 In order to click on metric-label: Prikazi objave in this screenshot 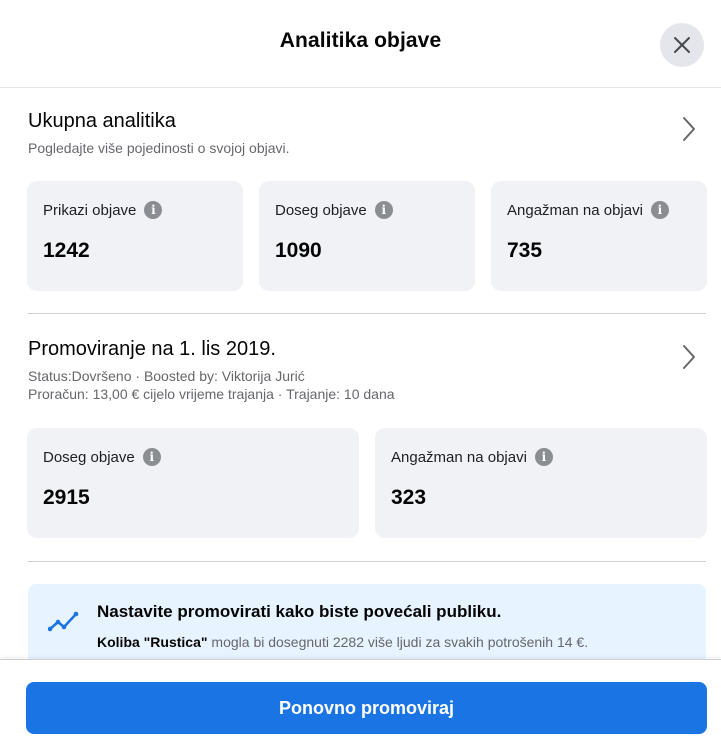, I will do `click(90, 210)`.